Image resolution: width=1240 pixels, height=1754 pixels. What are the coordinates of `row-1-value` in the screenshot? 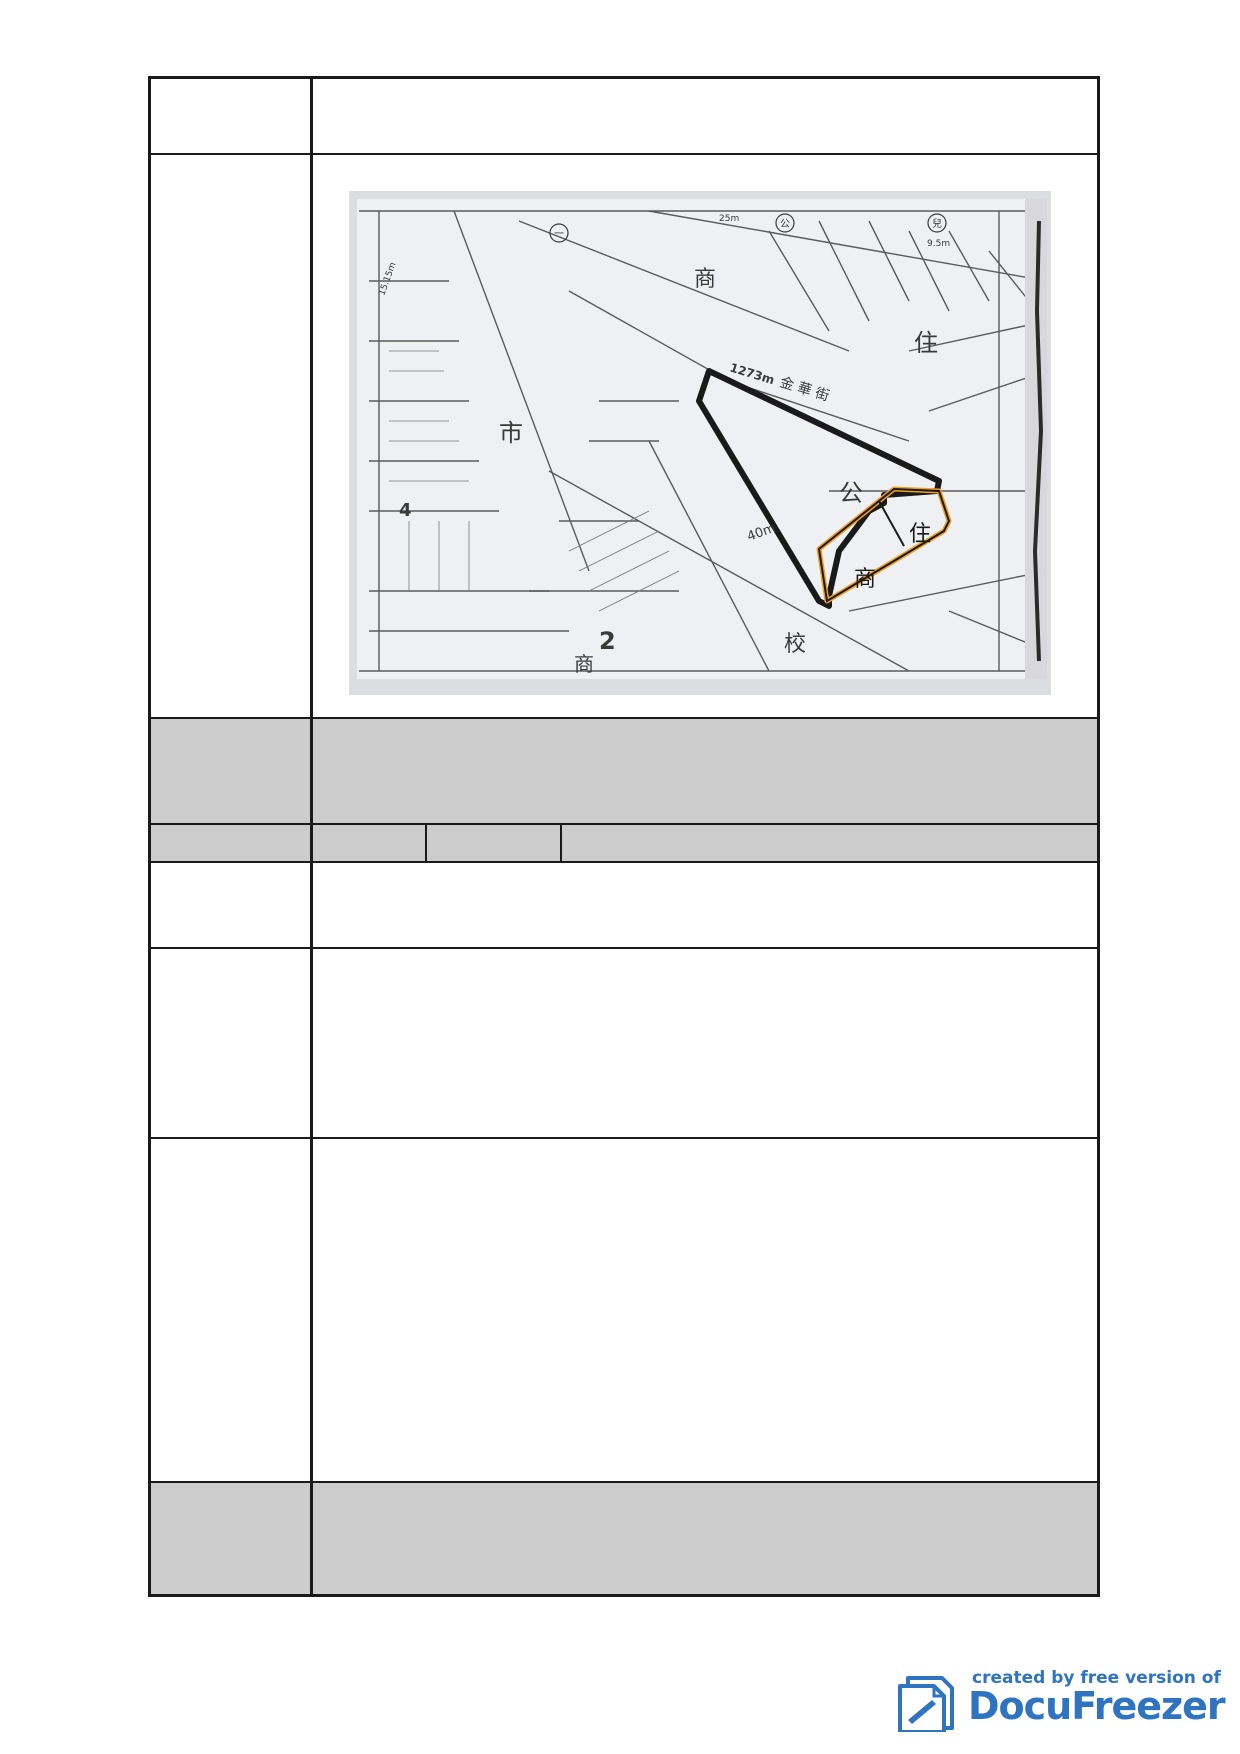 It's located at (706, 116).